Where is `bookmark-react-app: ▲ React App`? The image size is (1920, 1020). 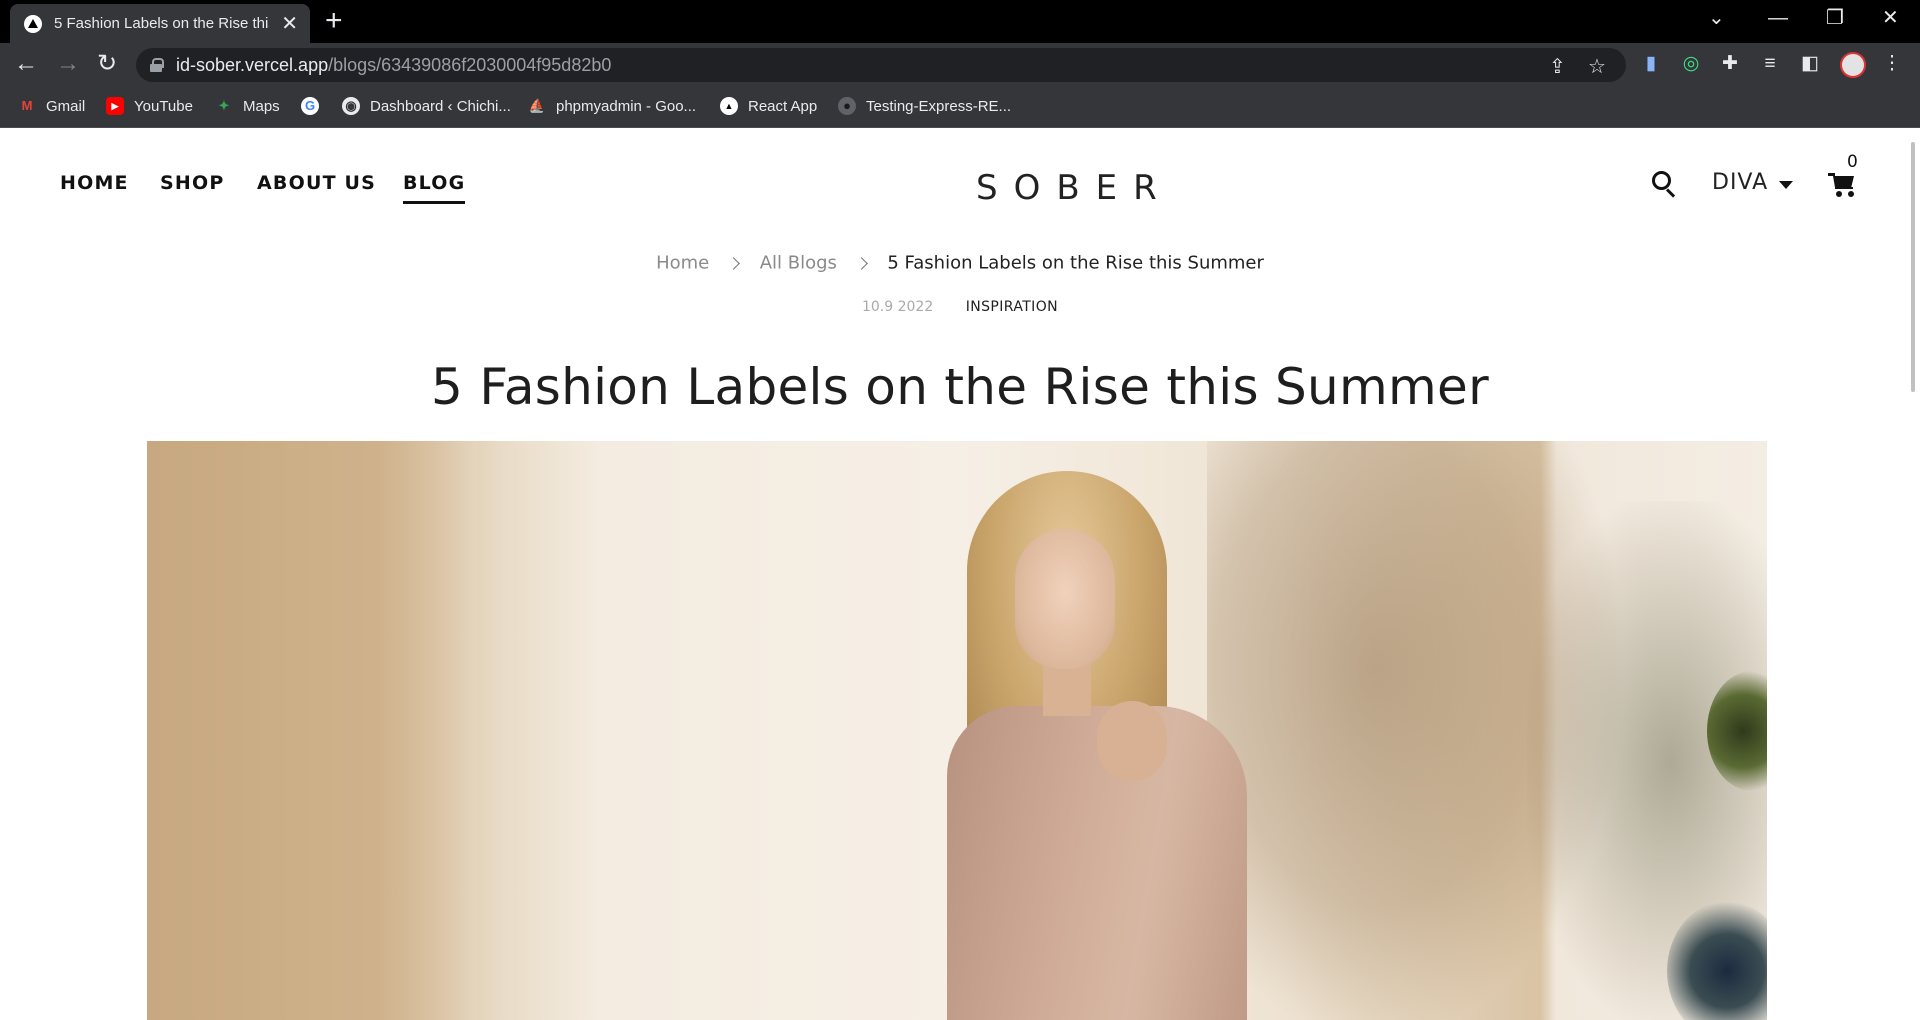
bookmark-react-app: ▲ React App is located at coordinates (768, 106).